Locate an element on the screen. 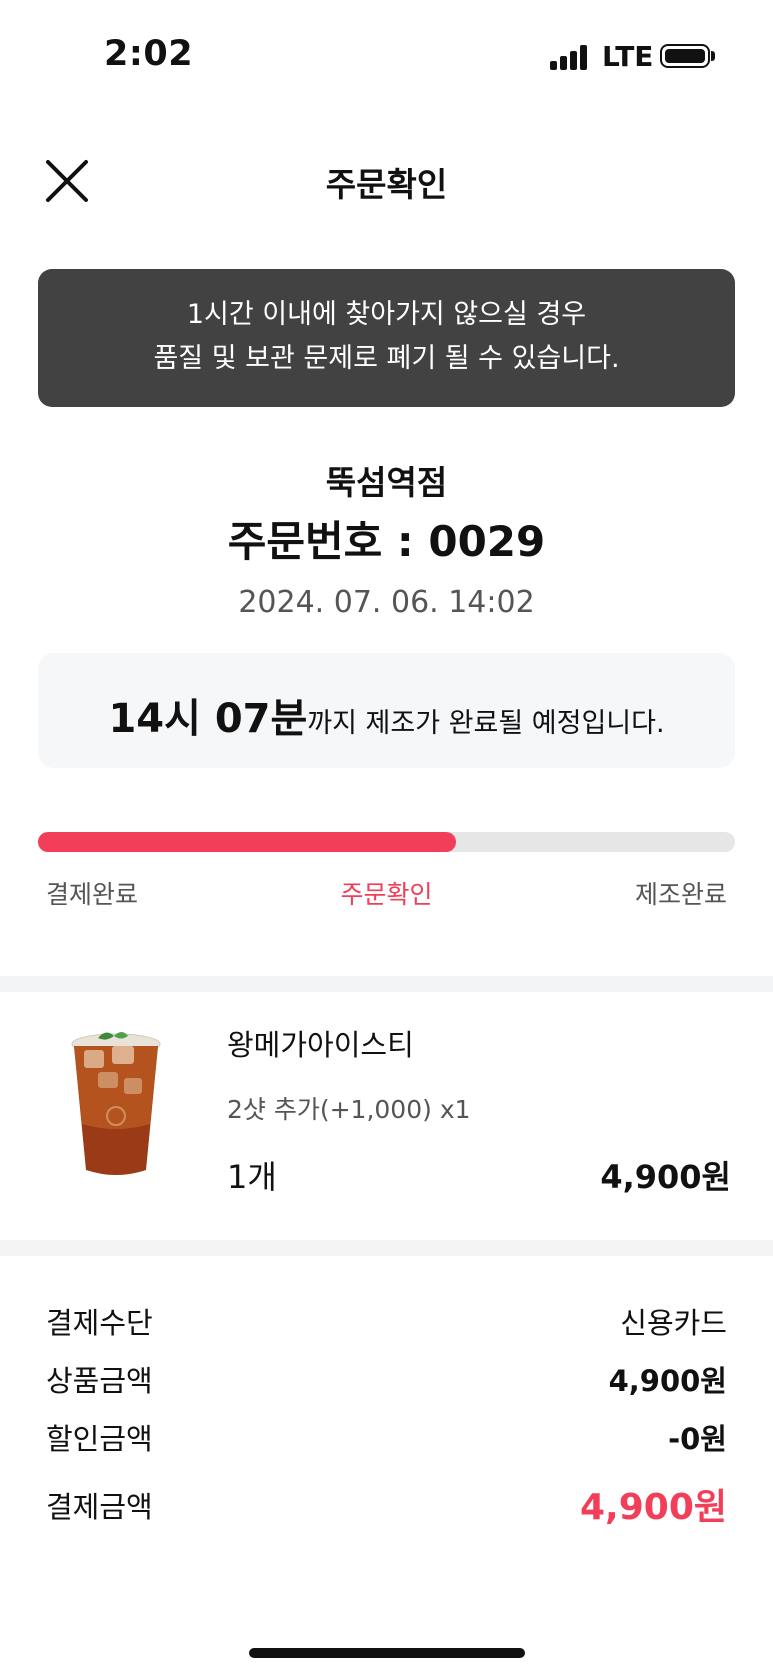 This screenshot has height=1676, width=773. payment-method-label: 결제수단 is located at coordinates (99, 1323).